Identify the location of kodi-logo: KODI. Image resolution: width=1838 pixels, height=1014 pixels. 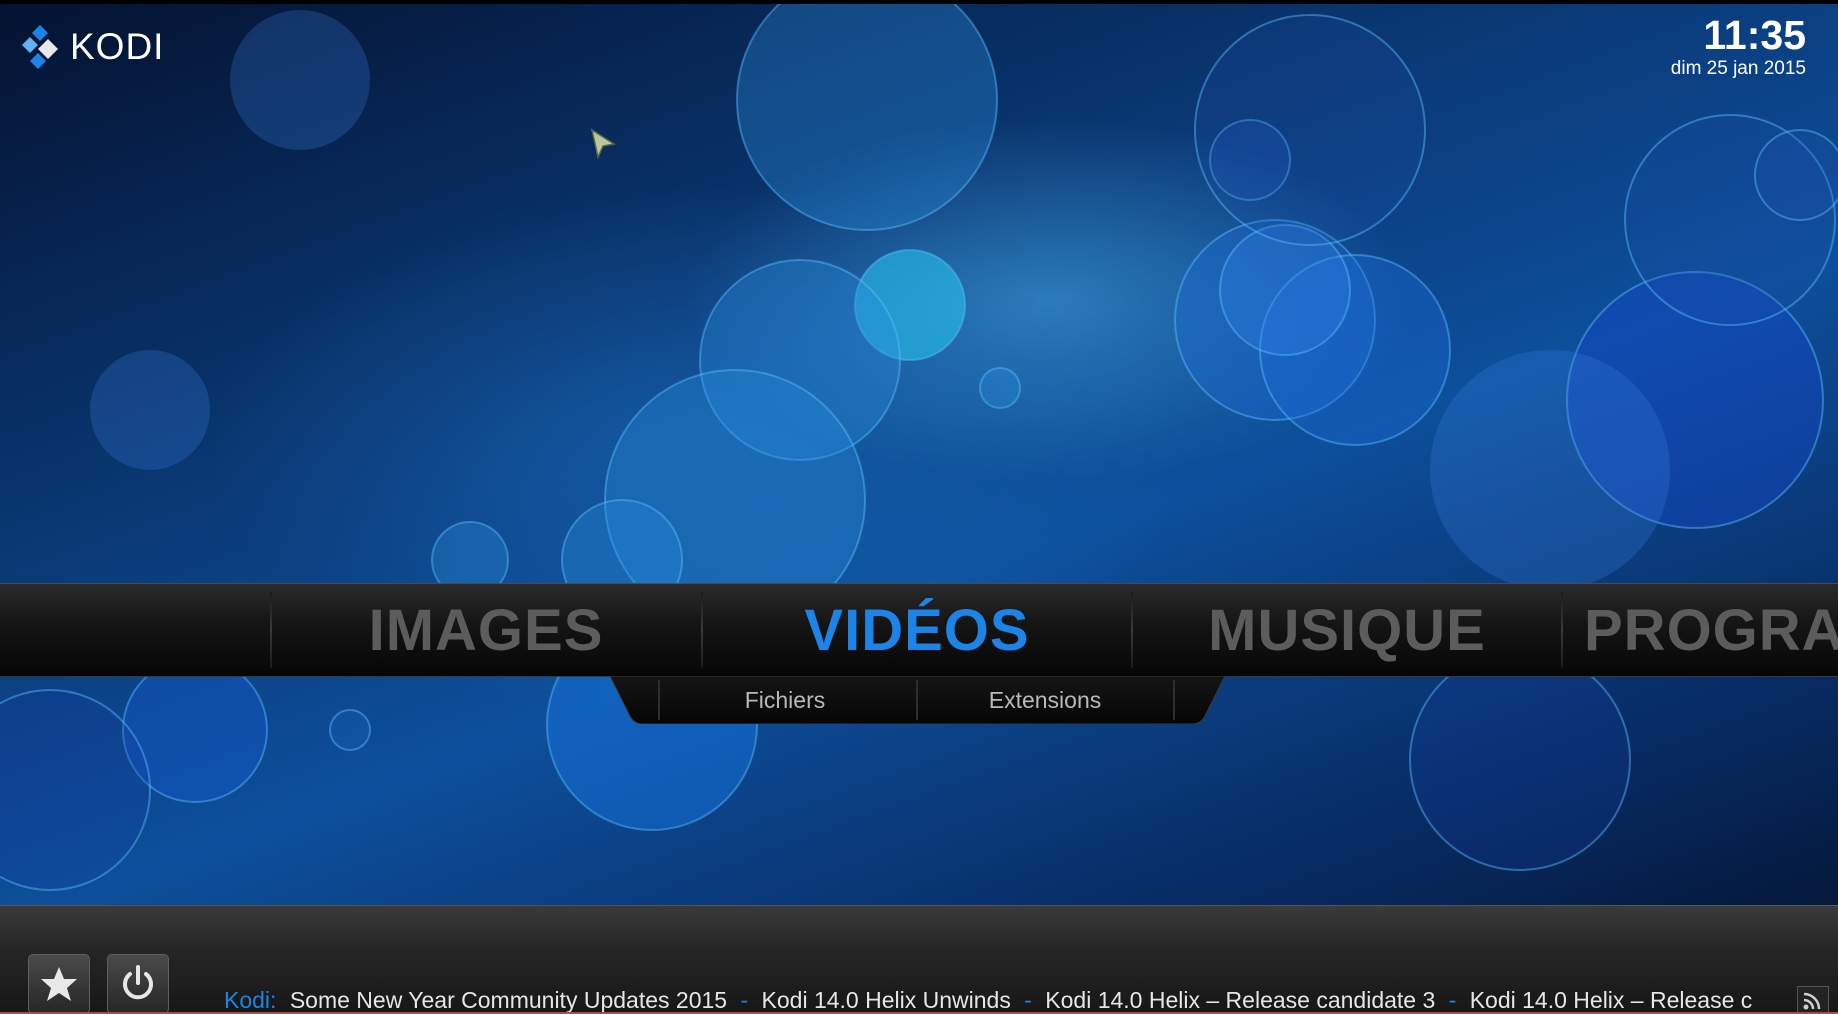
(91, 47).